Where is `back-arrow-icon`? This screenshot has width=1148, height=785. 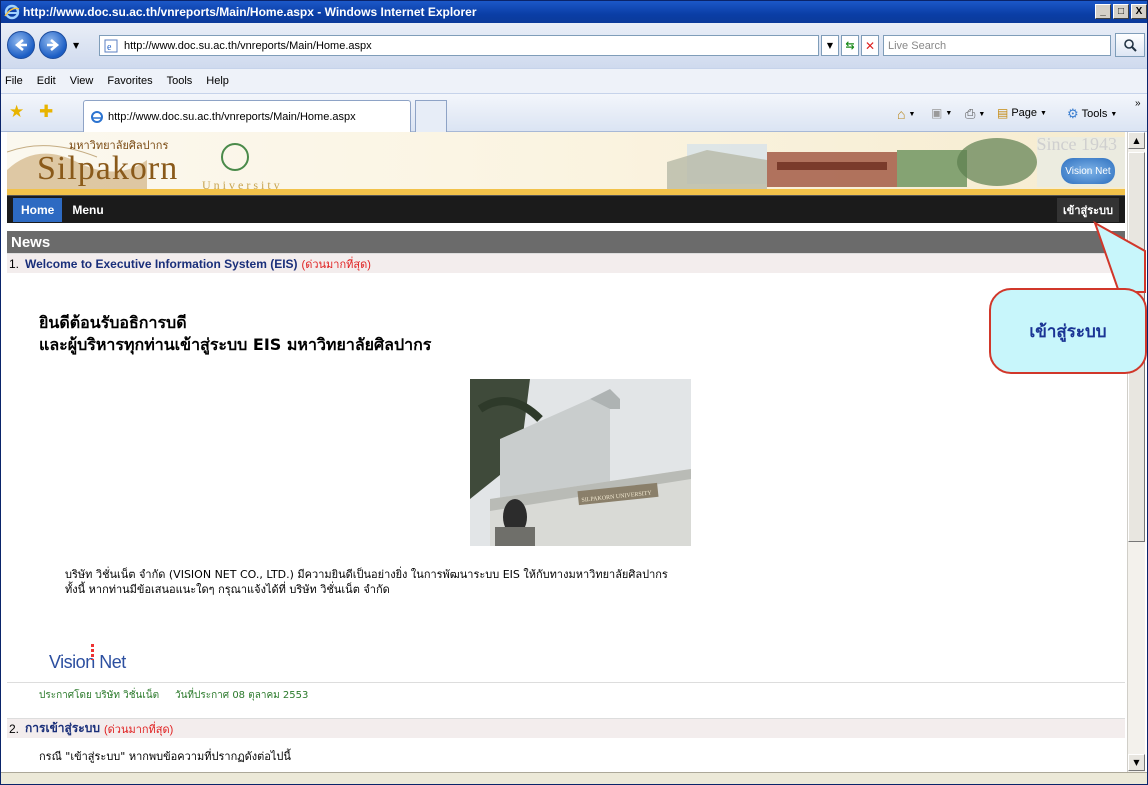
back-arrow-icon is located at coordinates (20, 45).